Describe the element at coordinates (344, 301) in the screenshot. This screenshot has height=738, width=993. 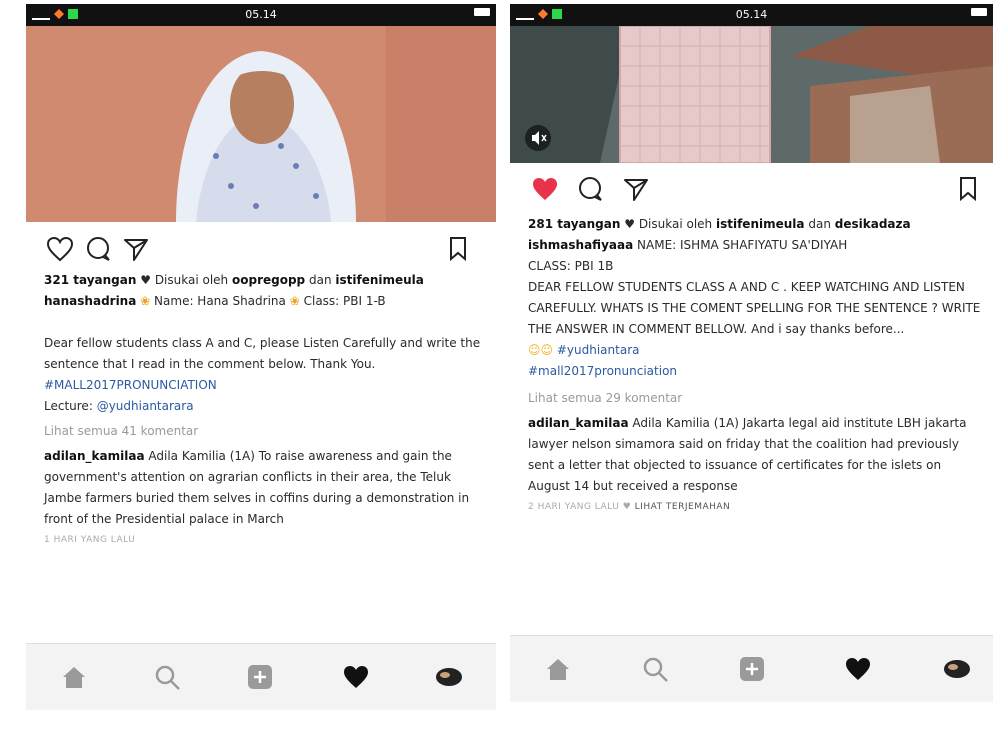
I see `class-line: Class: PBI 1-B` at that location.